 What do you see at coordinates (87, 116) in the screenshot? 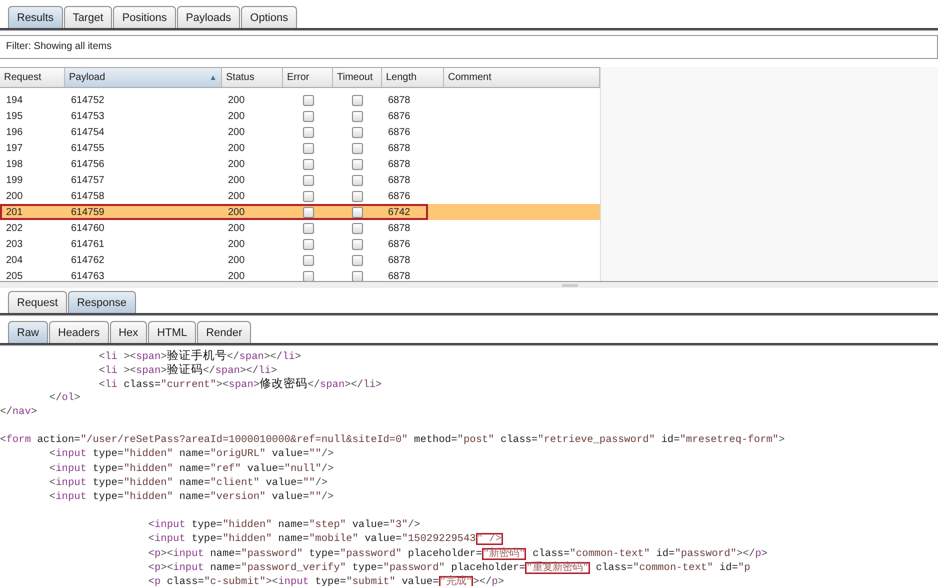
I see `table-cell: 614753` at bounding box center [87, 116].